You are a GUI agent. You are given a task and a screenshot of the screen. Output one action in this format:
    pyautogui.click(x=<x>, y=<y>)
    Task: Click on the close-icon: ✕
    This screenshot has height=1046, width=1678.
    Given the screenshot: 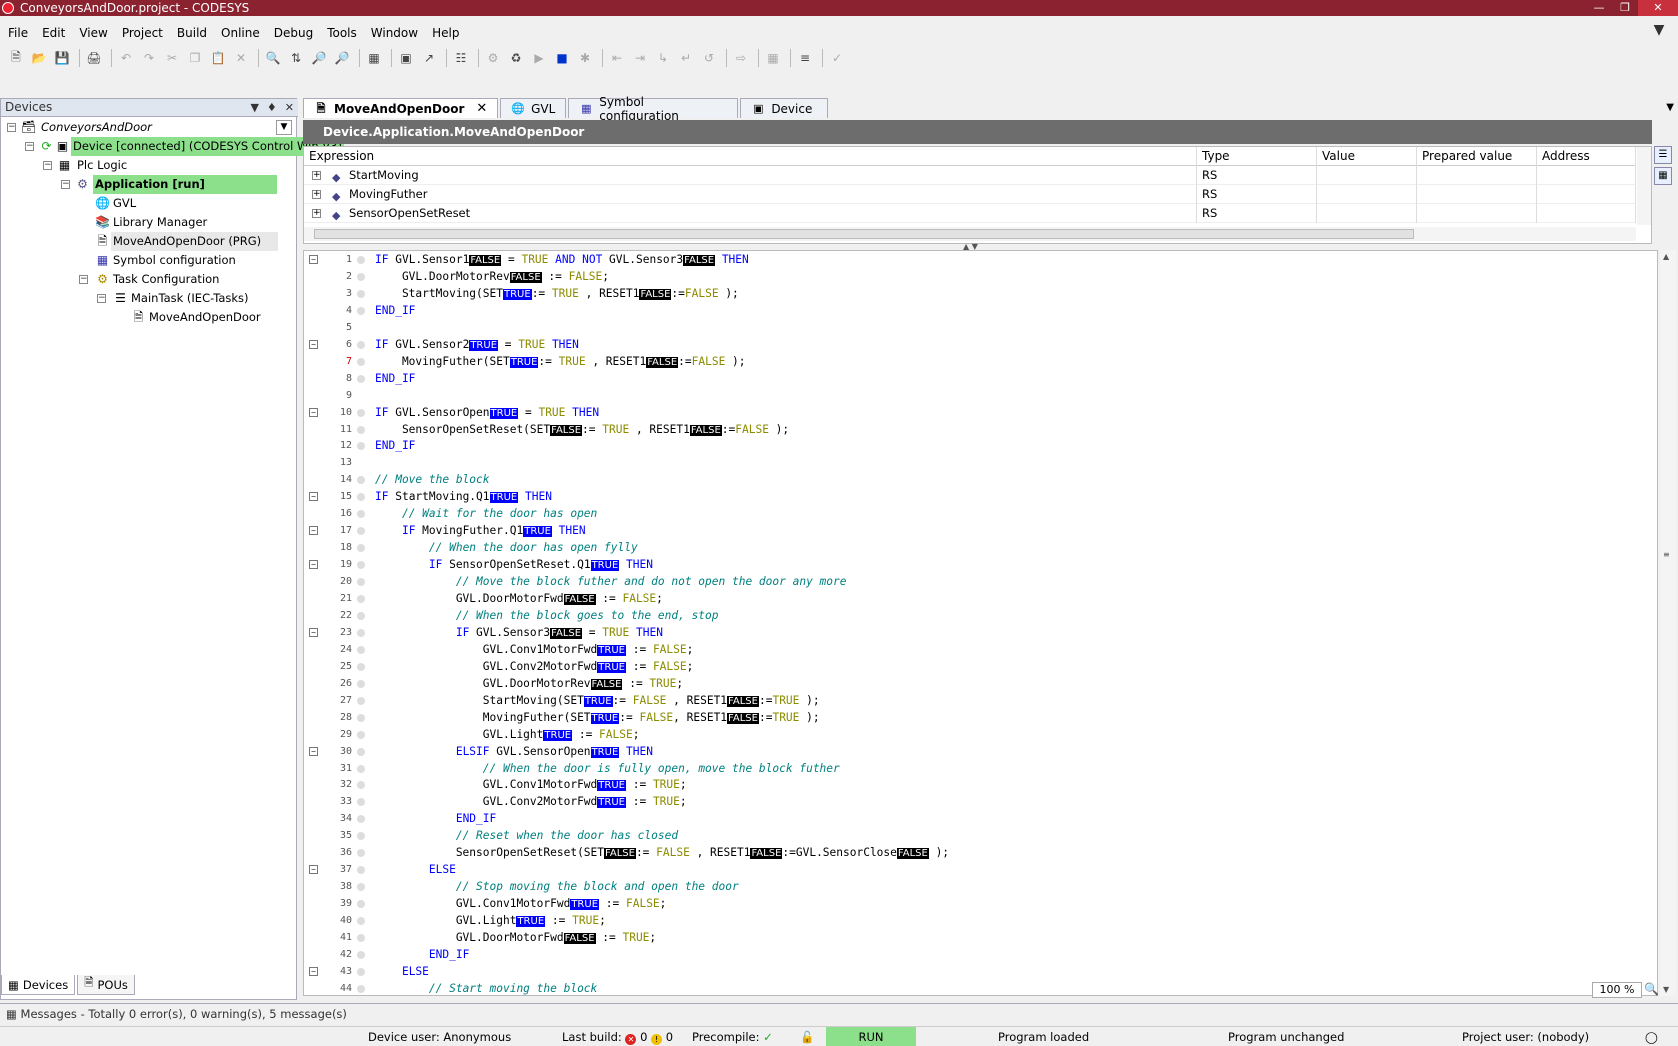 What is the action you would take?
    pyautogui.click(x=1658, y=8)
    